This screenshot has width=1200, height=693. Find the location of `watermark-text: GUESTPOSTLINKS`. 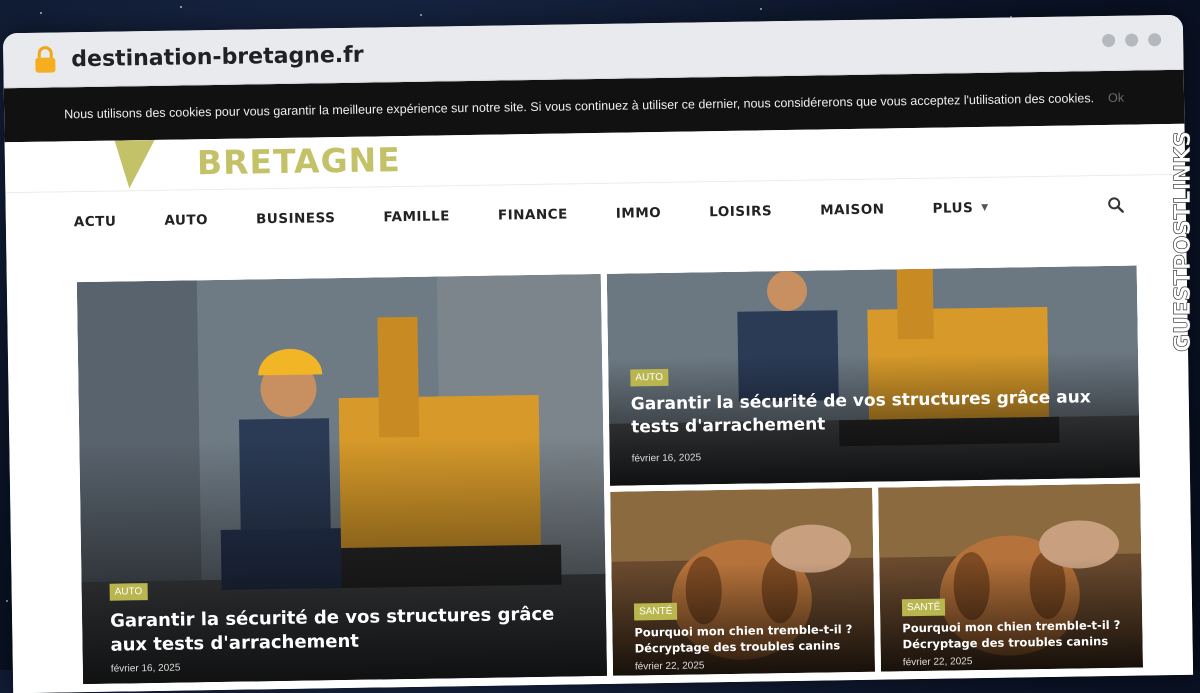

watermark-text: GUESTPOSTLINKS is located at coordinates (1183, 241).